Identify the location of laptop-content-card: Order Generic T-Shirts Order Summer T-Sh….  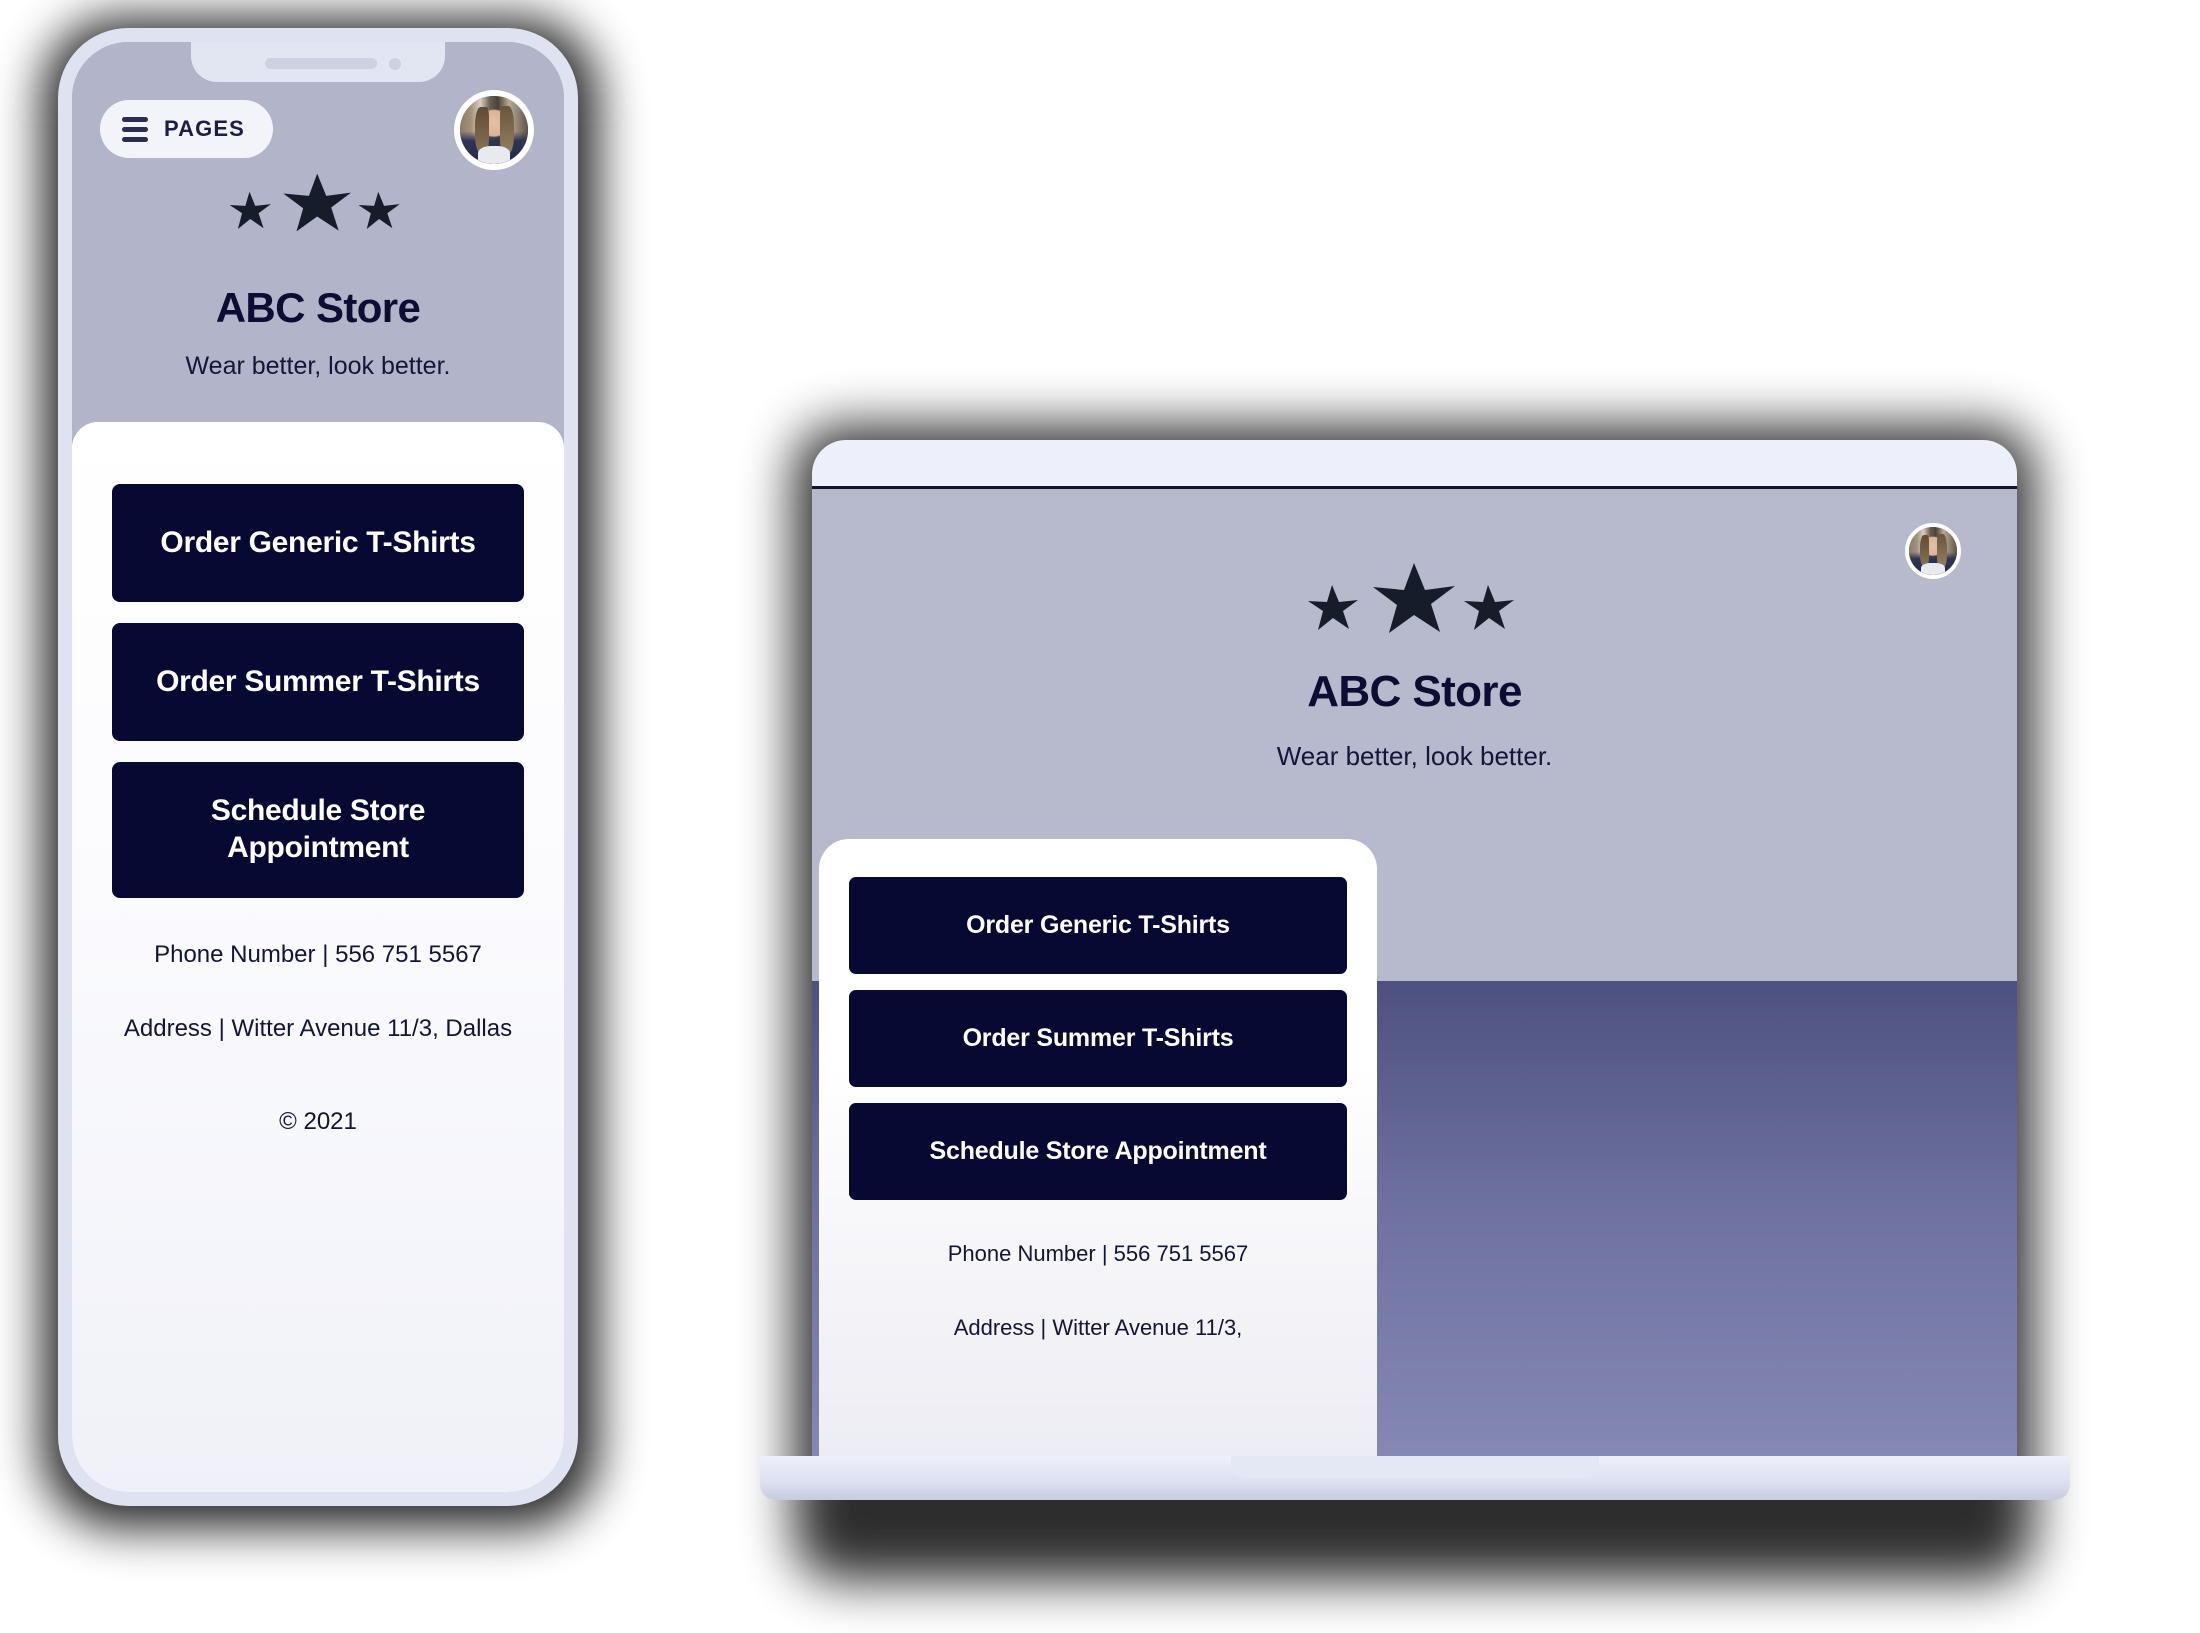
(1098, 1149).